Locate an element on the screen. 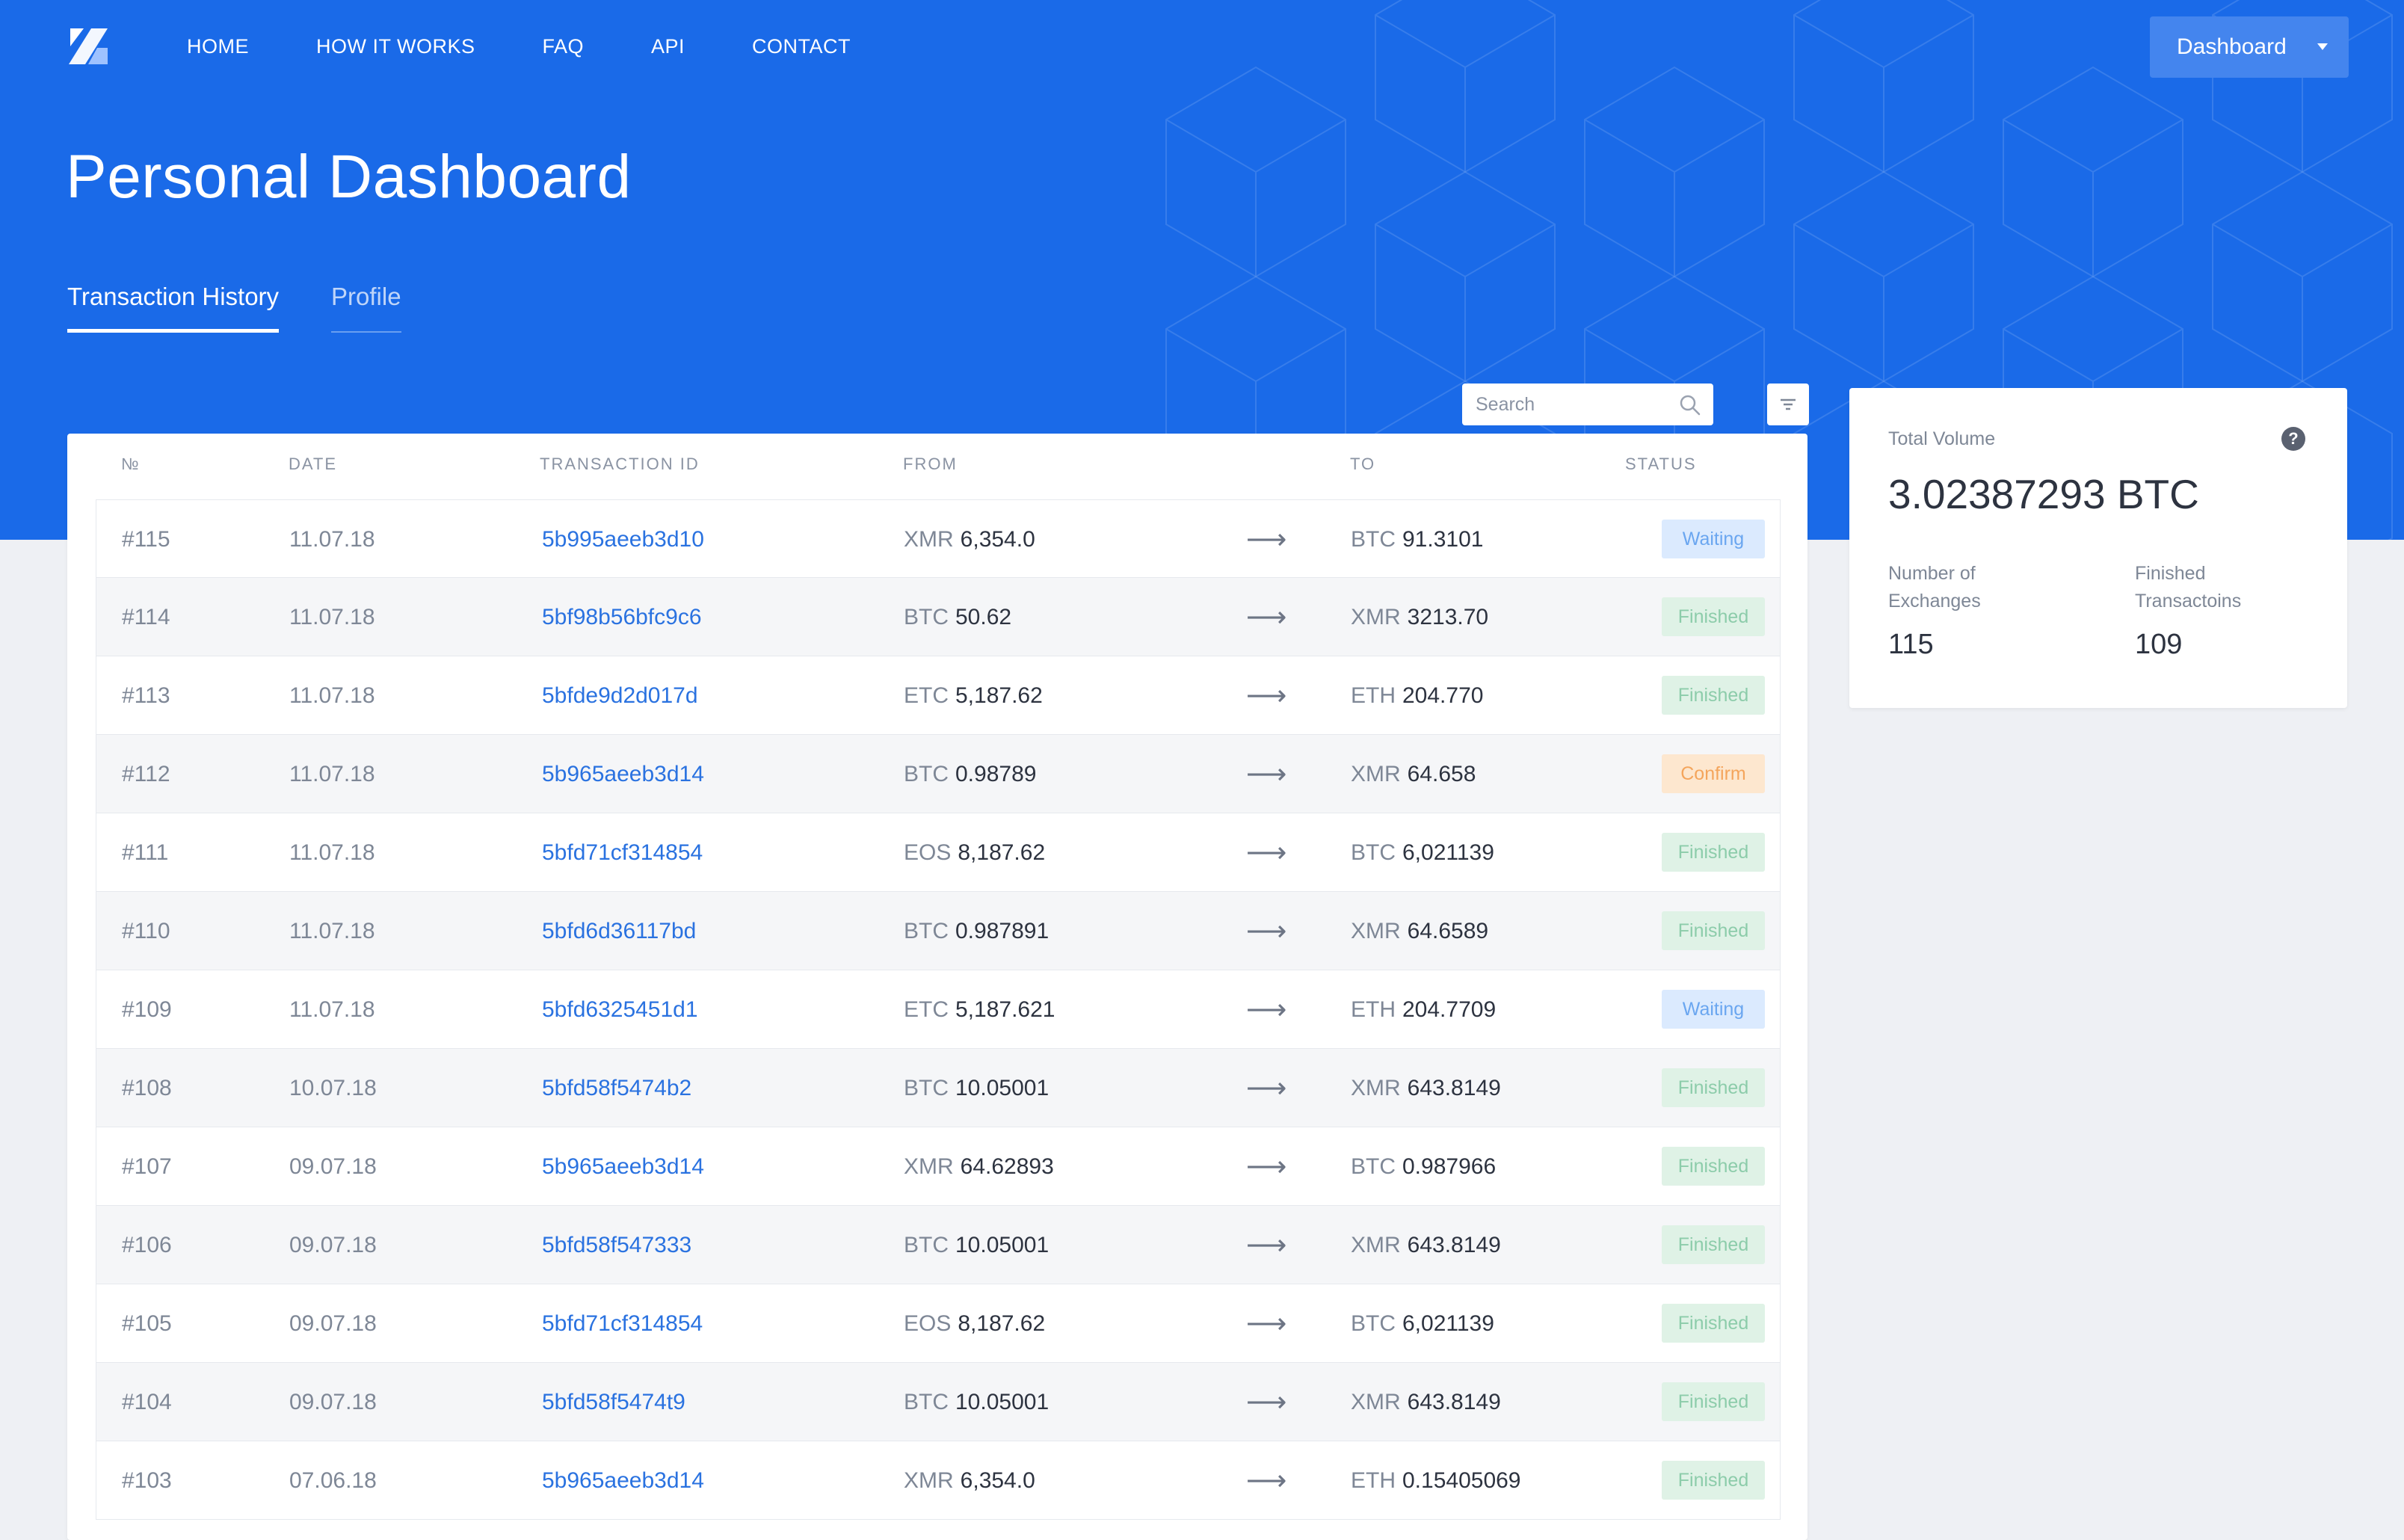 The width and height of the screenshot is (2404, 1540). from-currency: EOS is located at coordinates (928, 852).